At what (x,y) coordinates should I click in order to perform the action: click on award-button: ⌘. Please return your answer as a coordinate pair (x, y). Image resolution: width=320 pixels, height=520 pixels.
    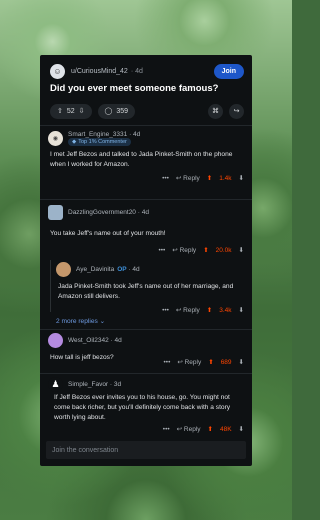
    Looking at the image, I should click on (215, 111).